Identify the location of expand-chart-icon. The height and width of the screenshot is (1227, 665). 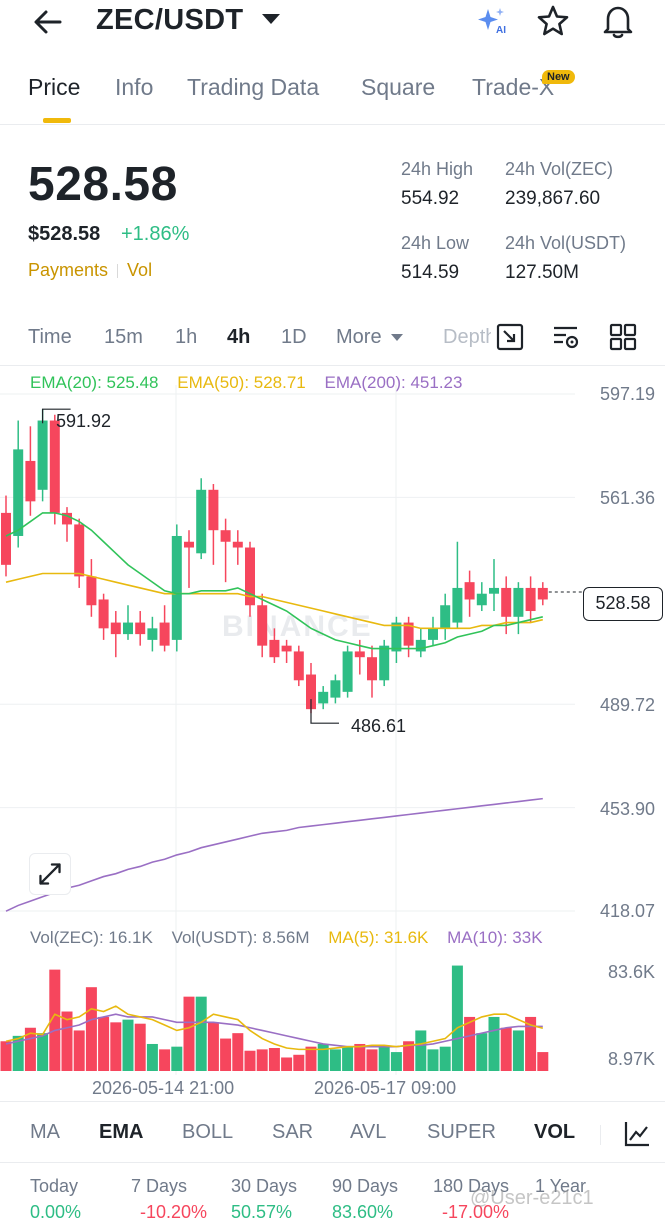
(50, 874).